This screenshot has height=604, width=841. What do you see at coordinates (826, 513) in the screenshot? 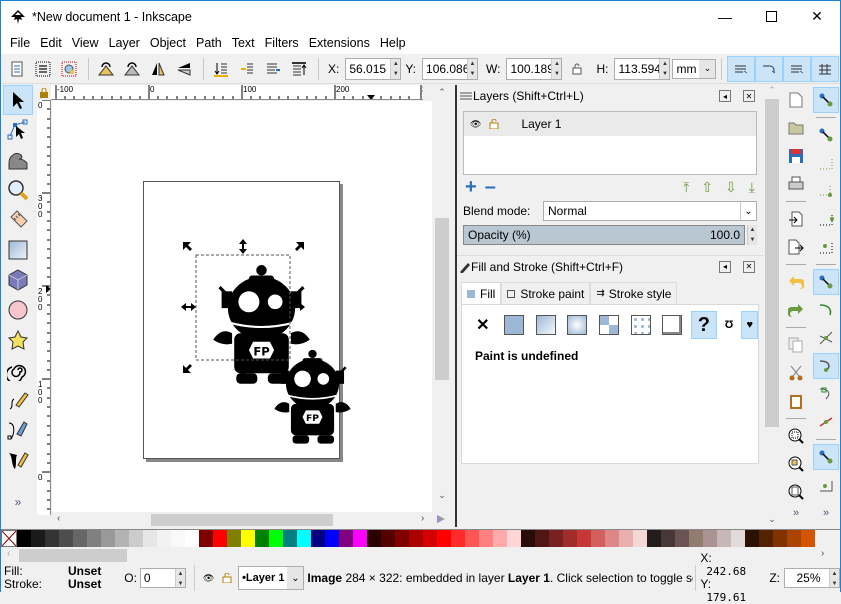
I see `snap-overflow-button: »` at bounding box center [826, 513].